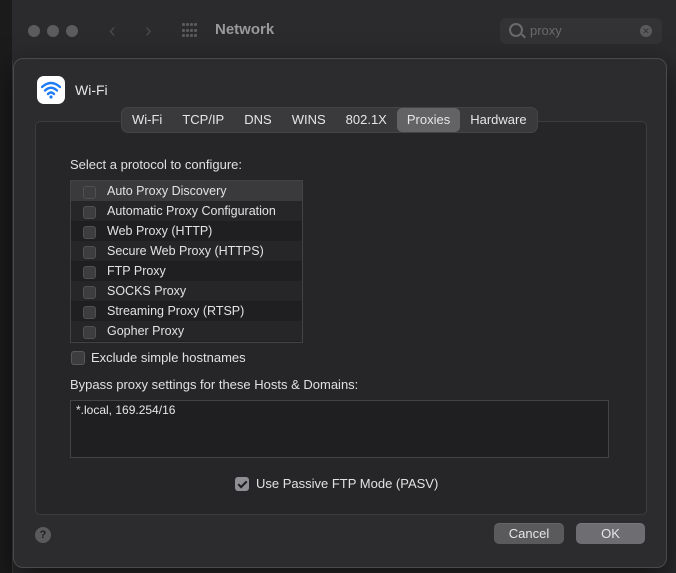 This screenshot has height=573, width=676. What do you see at coordinates (156, 164) in the screenshot?
I see `select-protocol-label: Select a protocol to configure:` at bounding box center [156, 164].